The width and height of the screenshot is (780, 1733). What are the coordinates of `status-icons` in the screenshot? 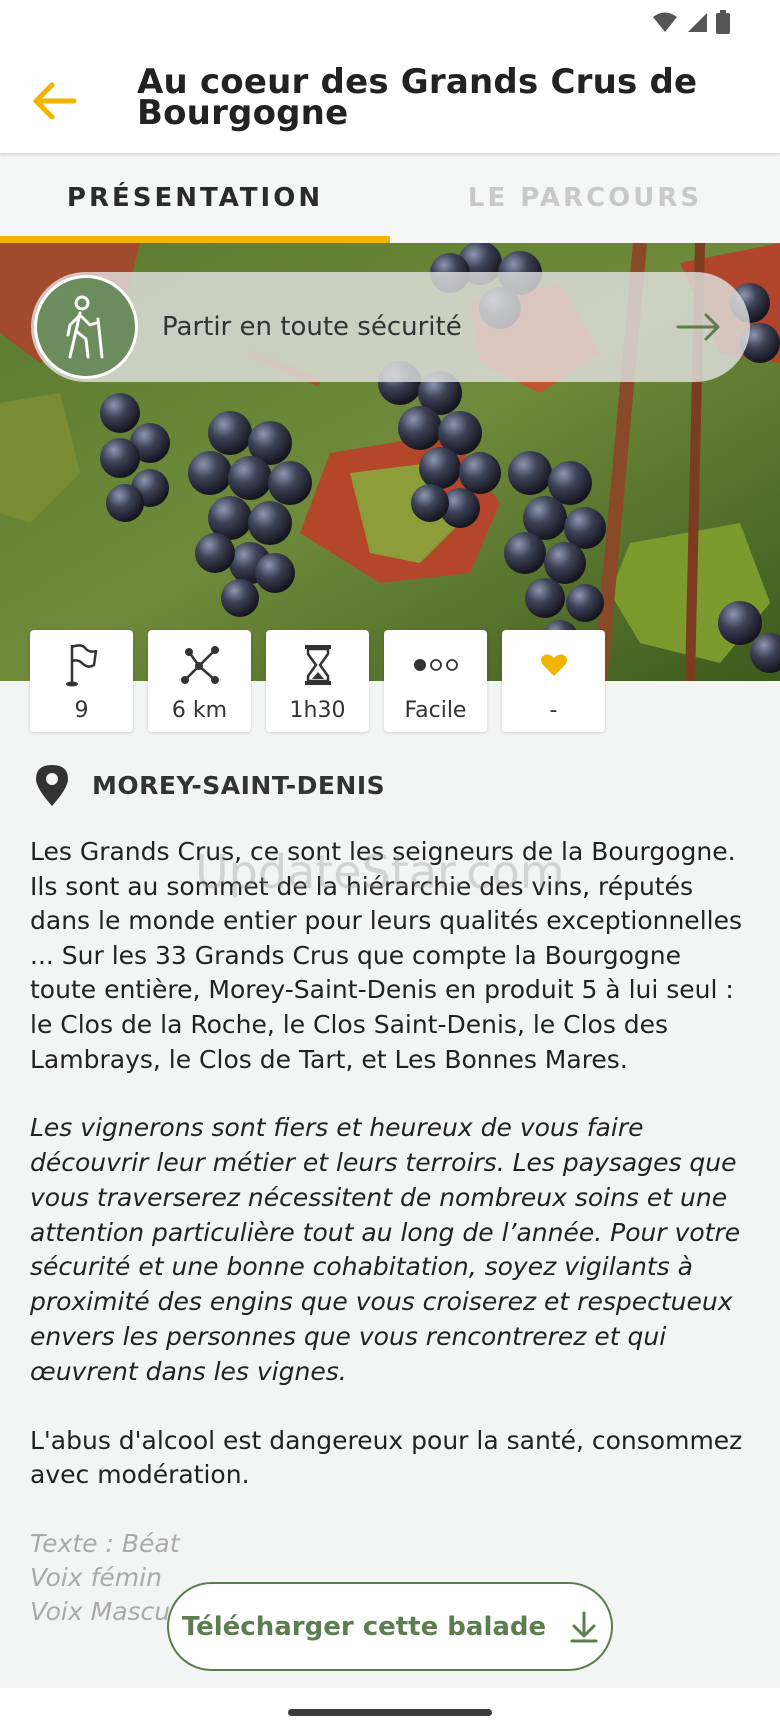 It's located at (691, 22).